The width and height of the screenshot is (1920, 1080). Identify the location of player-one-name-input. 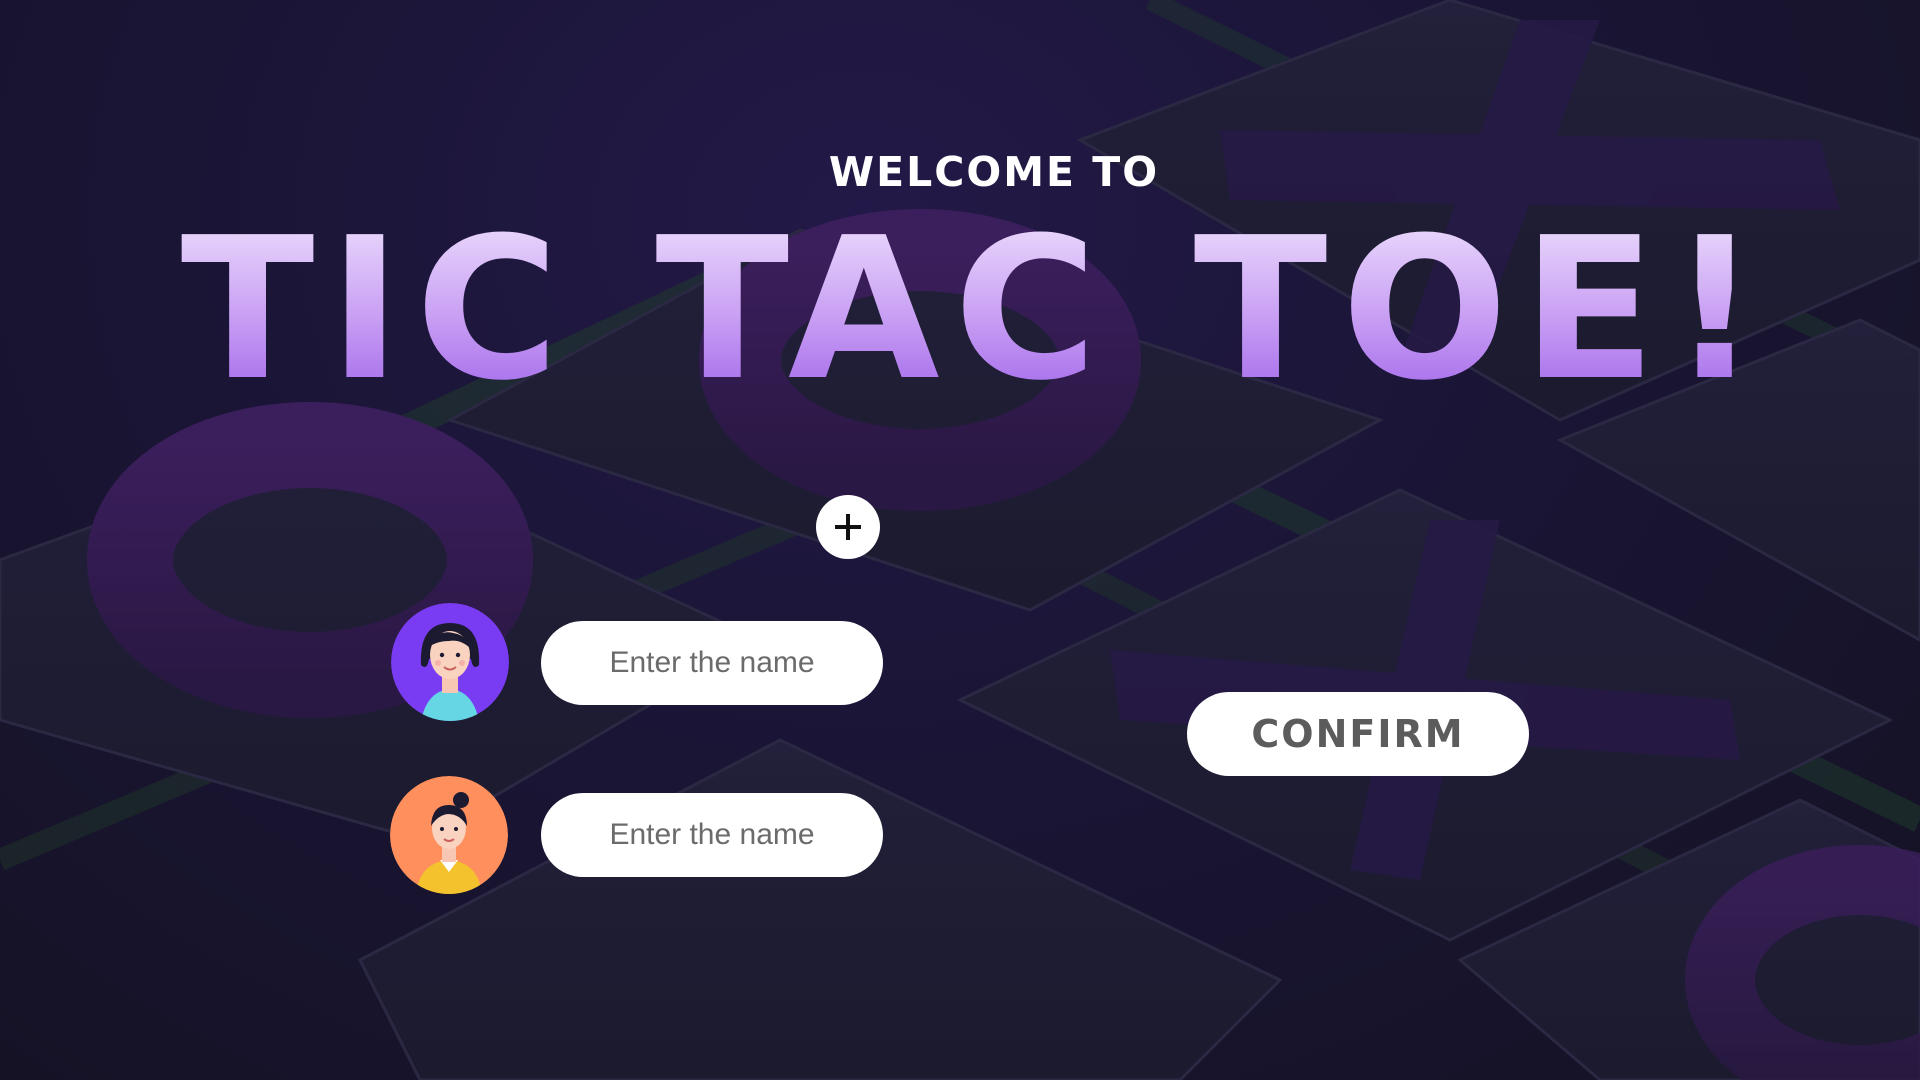
(712, 663).